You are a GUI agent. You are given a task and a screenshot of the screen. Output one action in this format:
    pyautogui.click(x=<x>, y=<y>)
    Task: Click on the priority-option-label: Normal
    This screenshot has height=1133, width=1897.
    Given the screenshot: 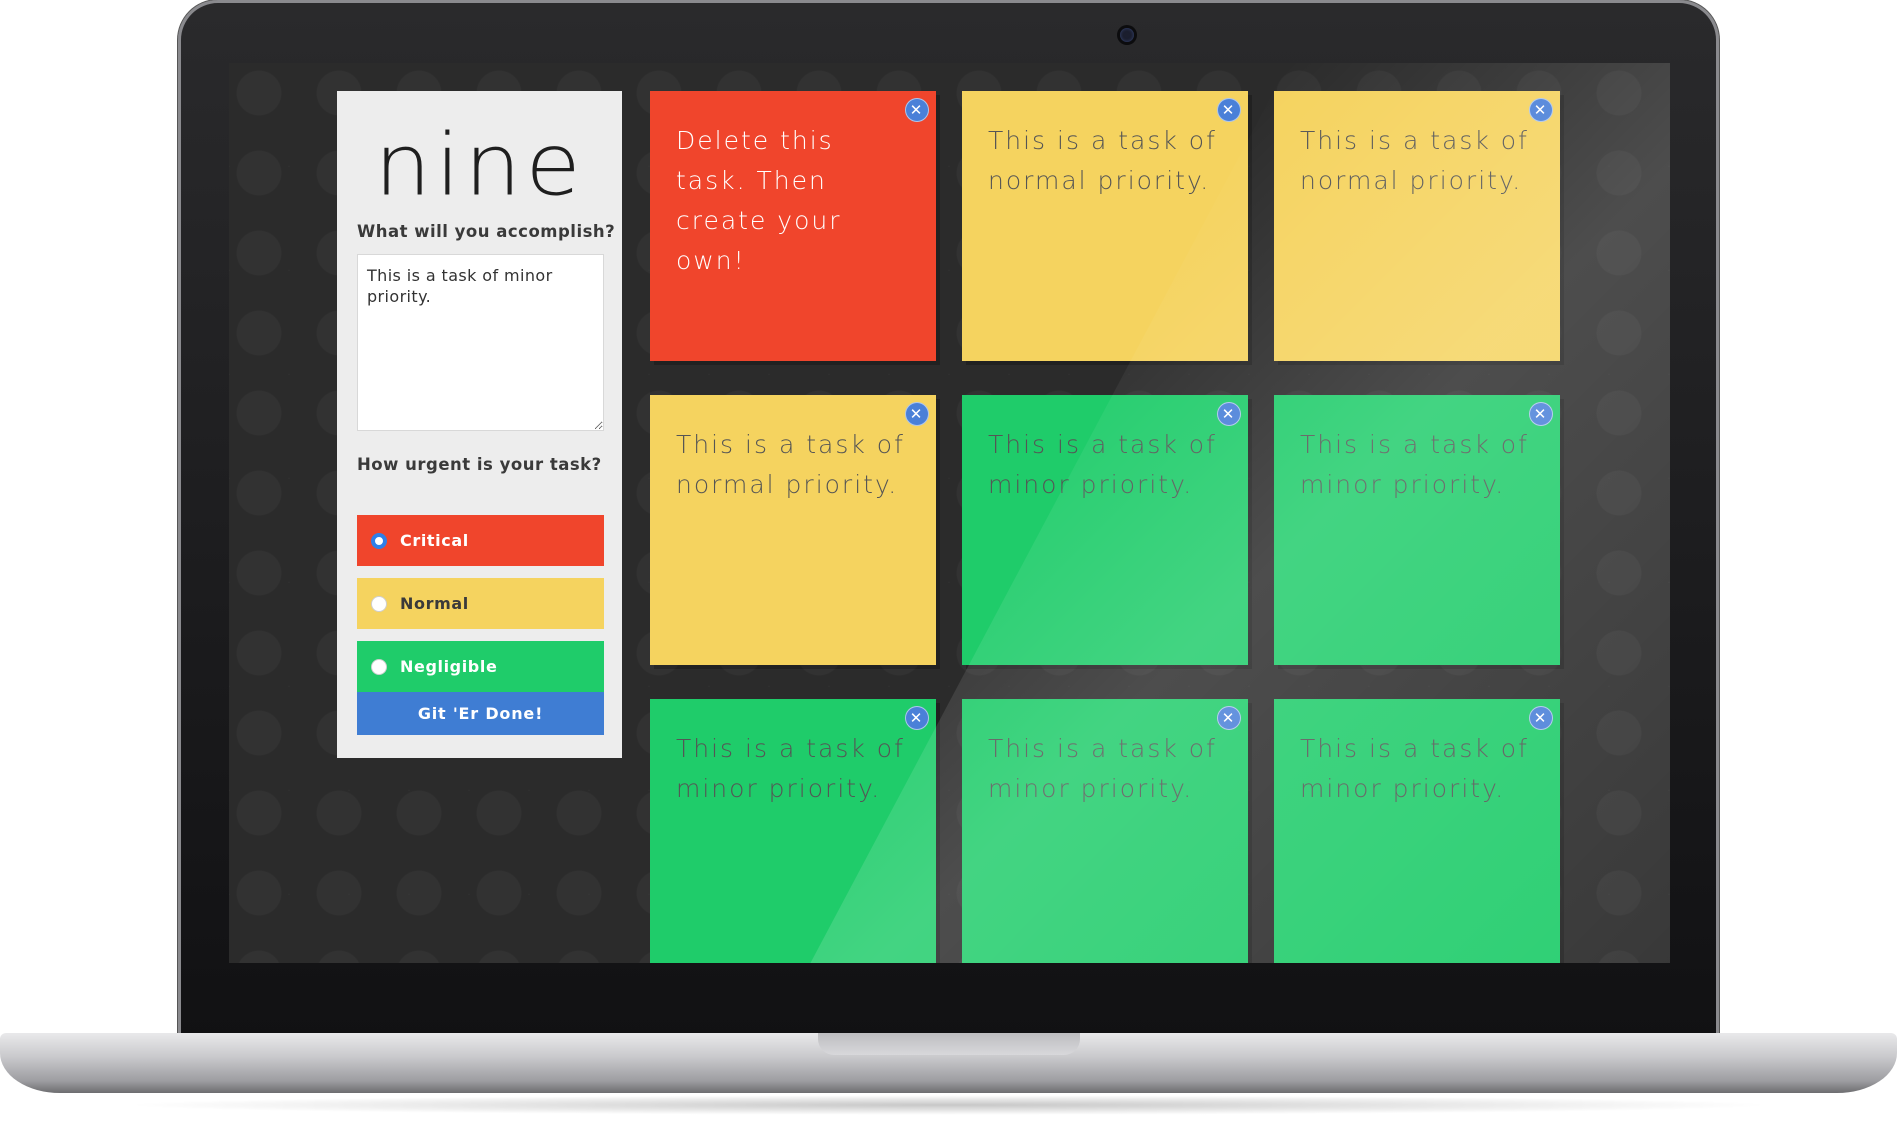 What is the action you would take?
    pyautogui.click(x=434, y=603)
    